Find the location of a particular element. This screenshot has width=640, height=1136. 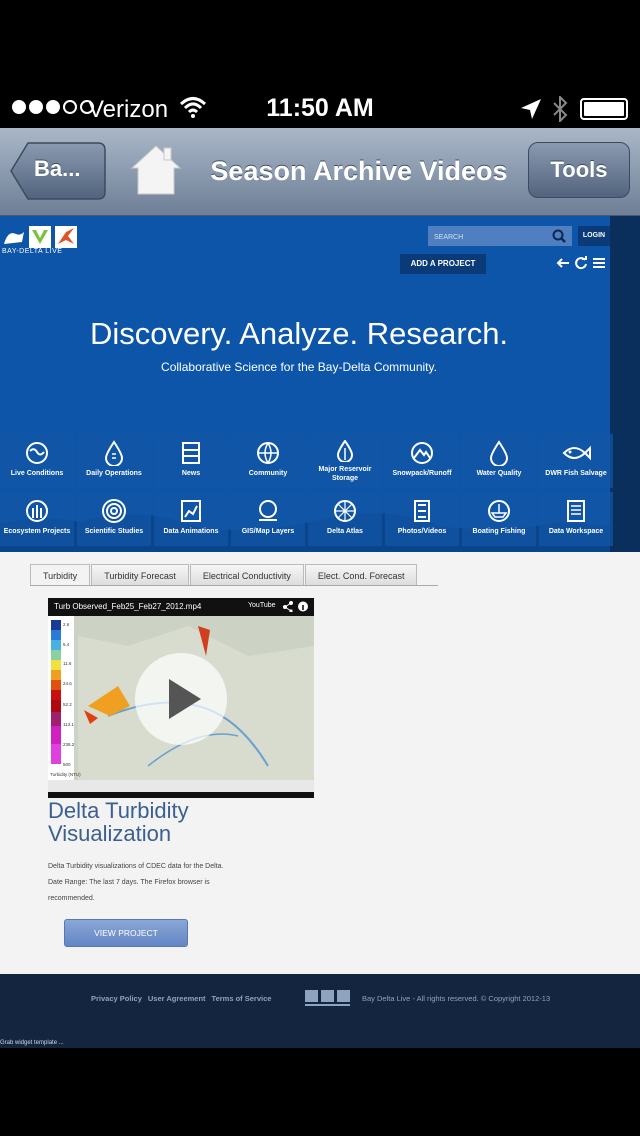

footer-logo is located at coordinates (327, 998).